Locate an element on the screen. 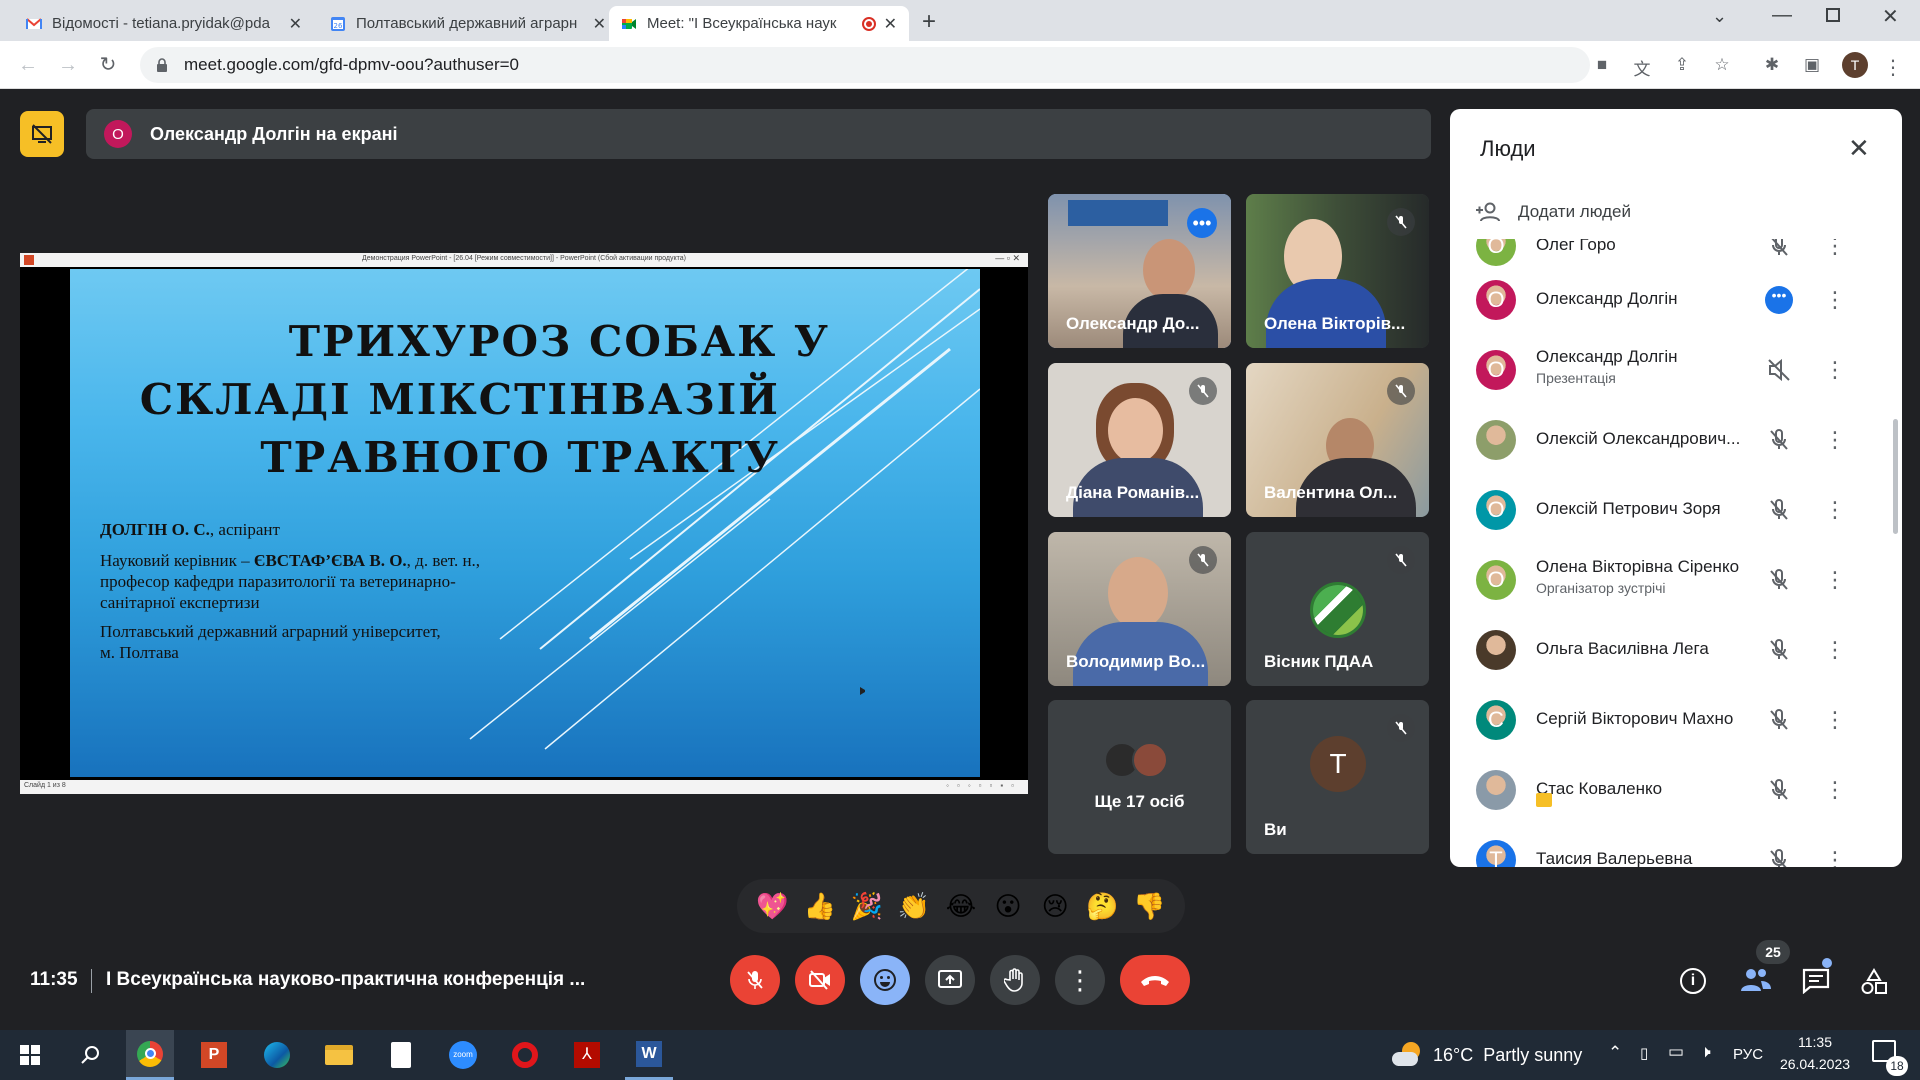 This screenshot has height=1080, width=1920. profile-avatar: T is located at coordinates (1855, 65).